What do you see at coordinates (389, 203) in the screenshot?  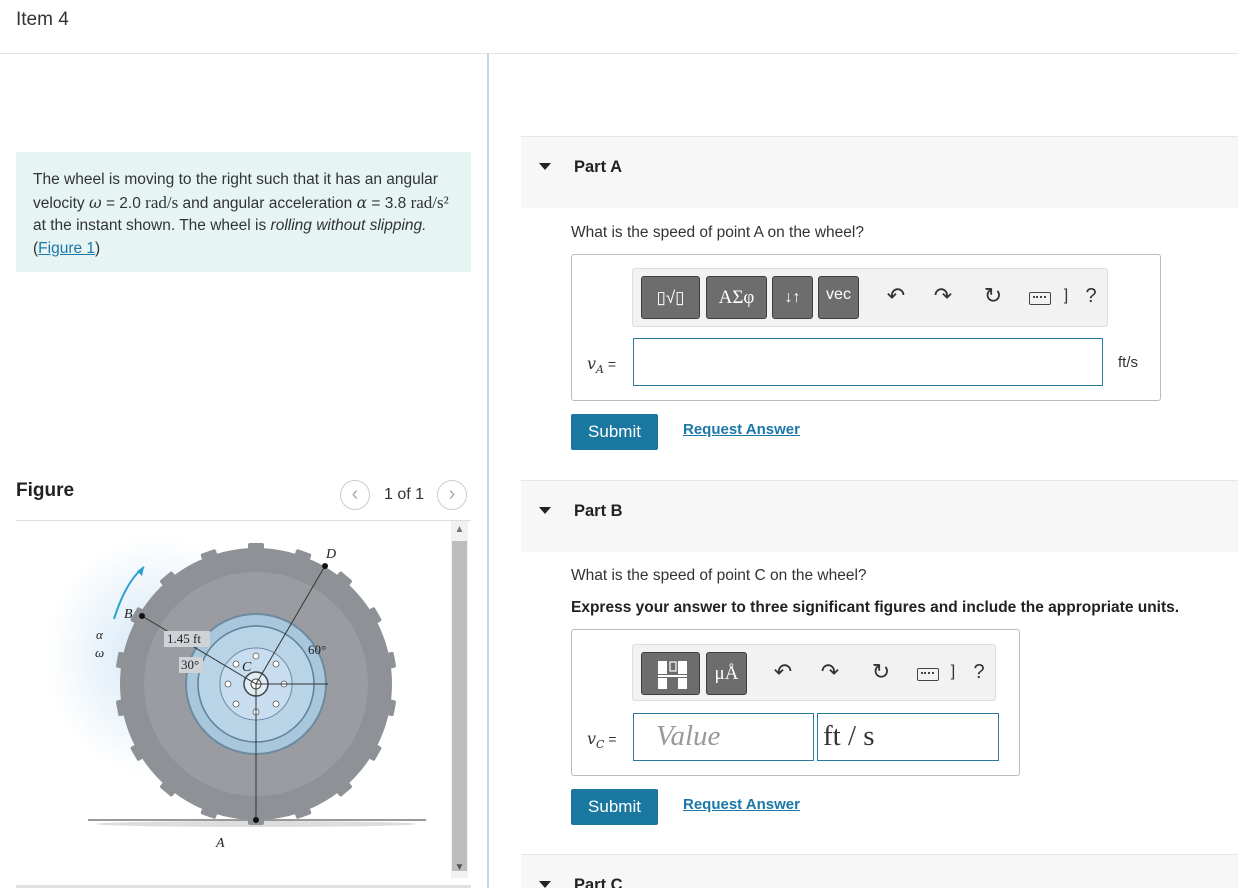 I see `problem-text: = 3.8` at bounding box center [389, 203].